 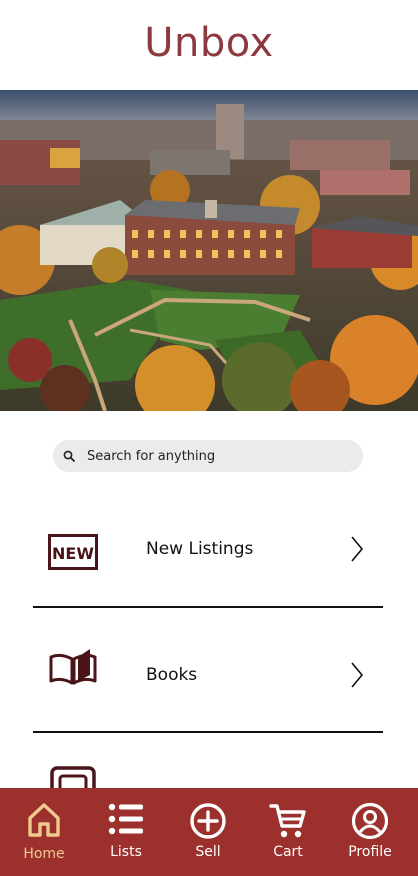 I want to click on svg-text: NEW, so click(x=73, y=553).